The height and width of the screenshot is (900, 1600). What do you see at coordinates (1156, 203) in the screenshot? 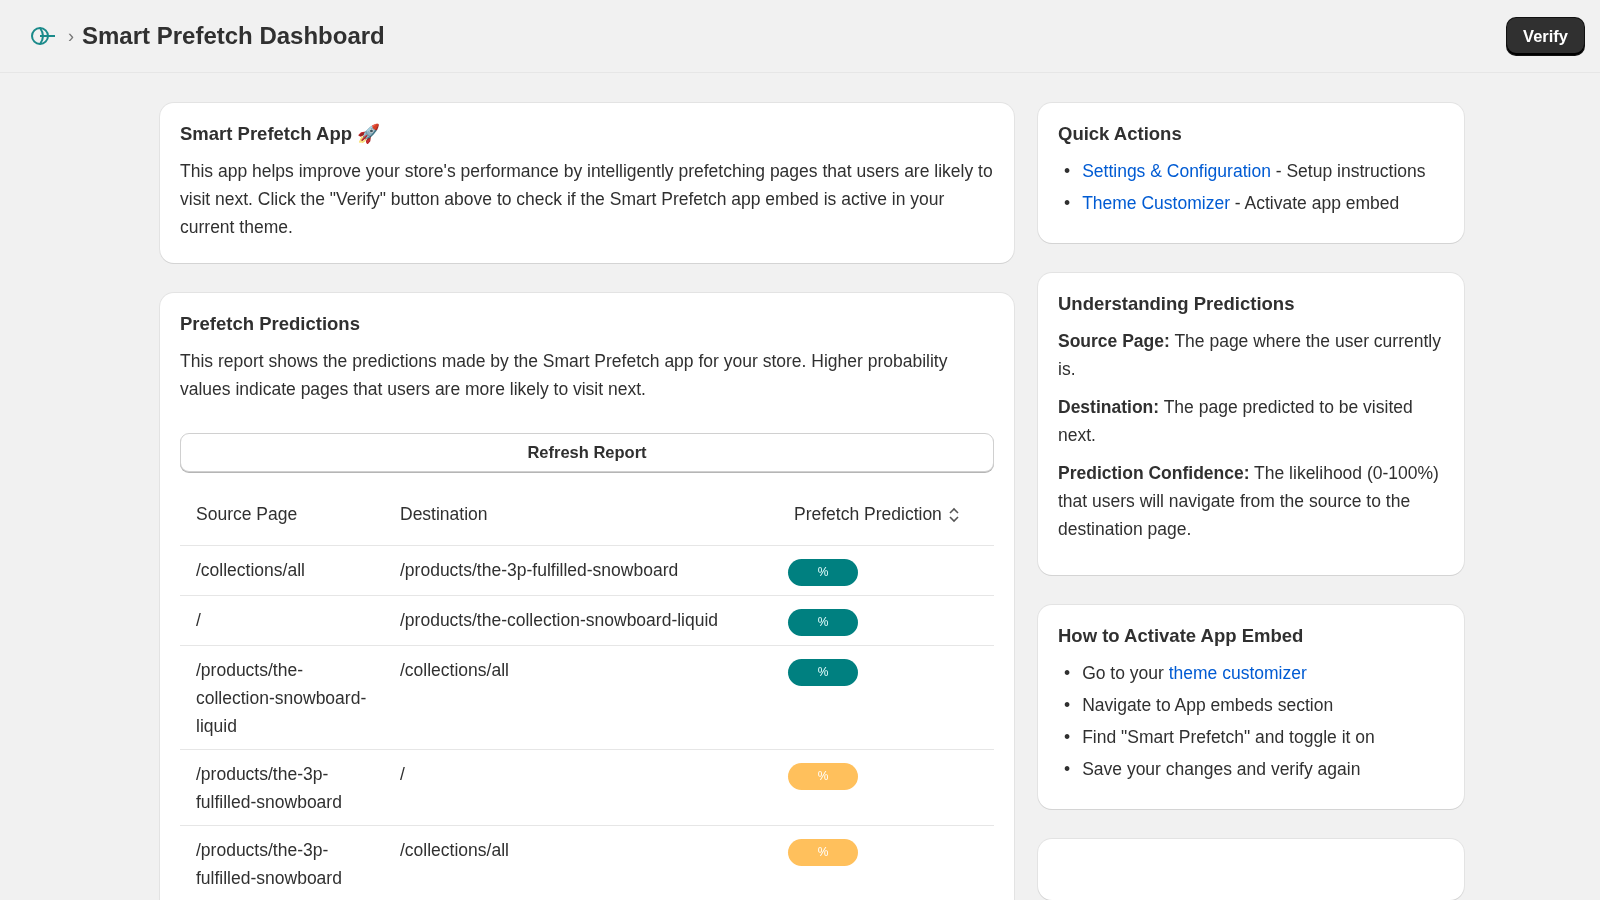
I see `link: Theme Customizer` at bounding box center [1156, 203].